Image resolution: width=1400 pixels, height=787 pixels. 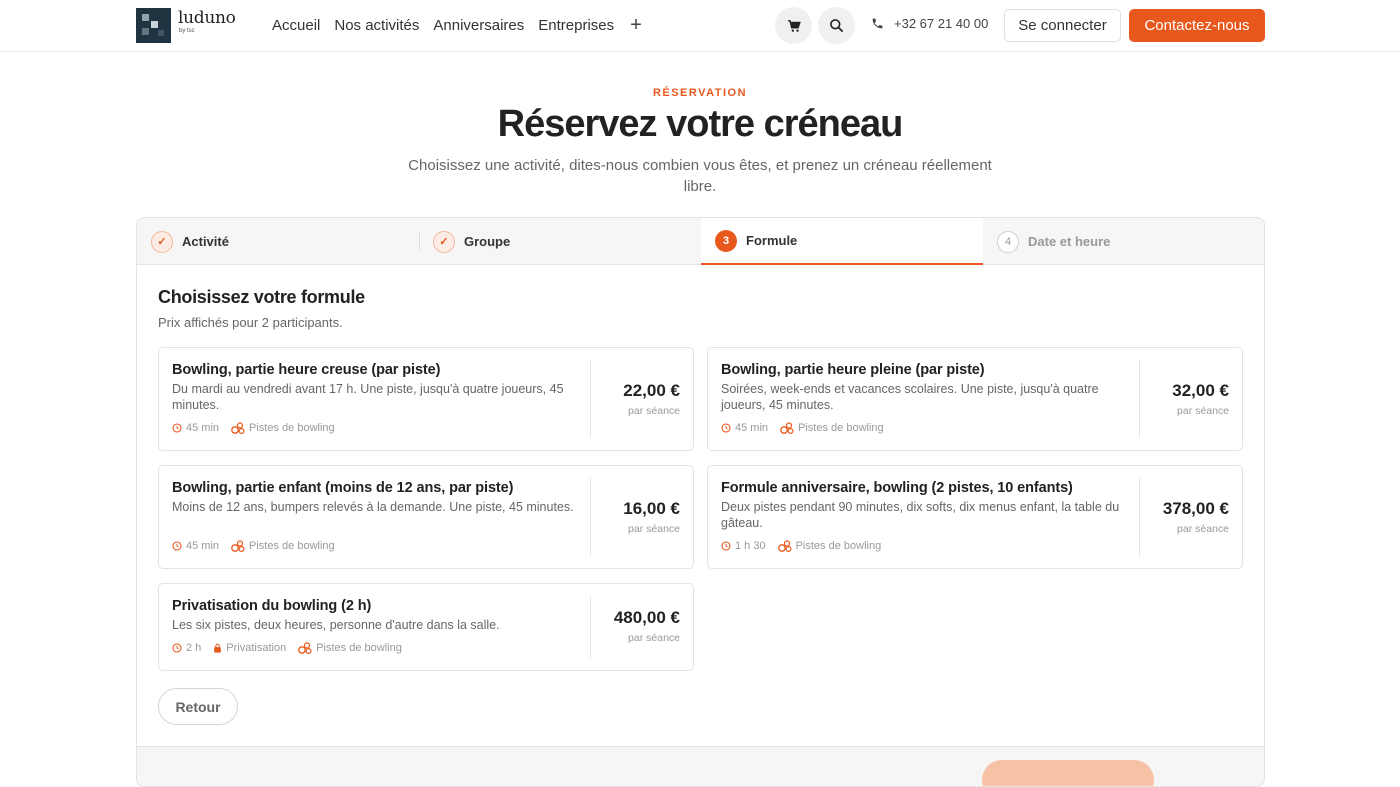 What do you see at coordinates (194, 648) in the screenshot?
I see `formula-duration: 2 h` at bounding box center [194, 648].